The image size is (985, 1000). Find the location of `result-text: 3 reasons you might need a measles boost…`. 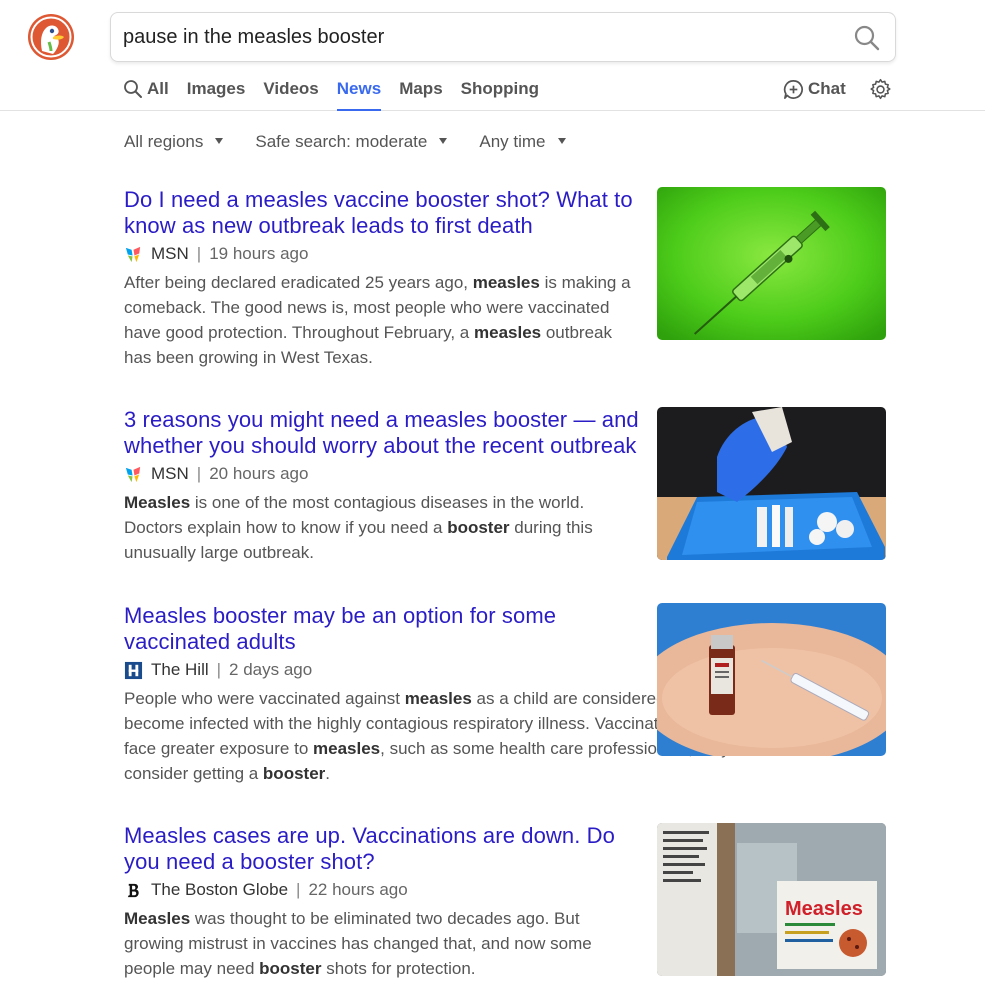

result-text: 3 reasons you might need a measles boost… is located at coordinates (381, 486).